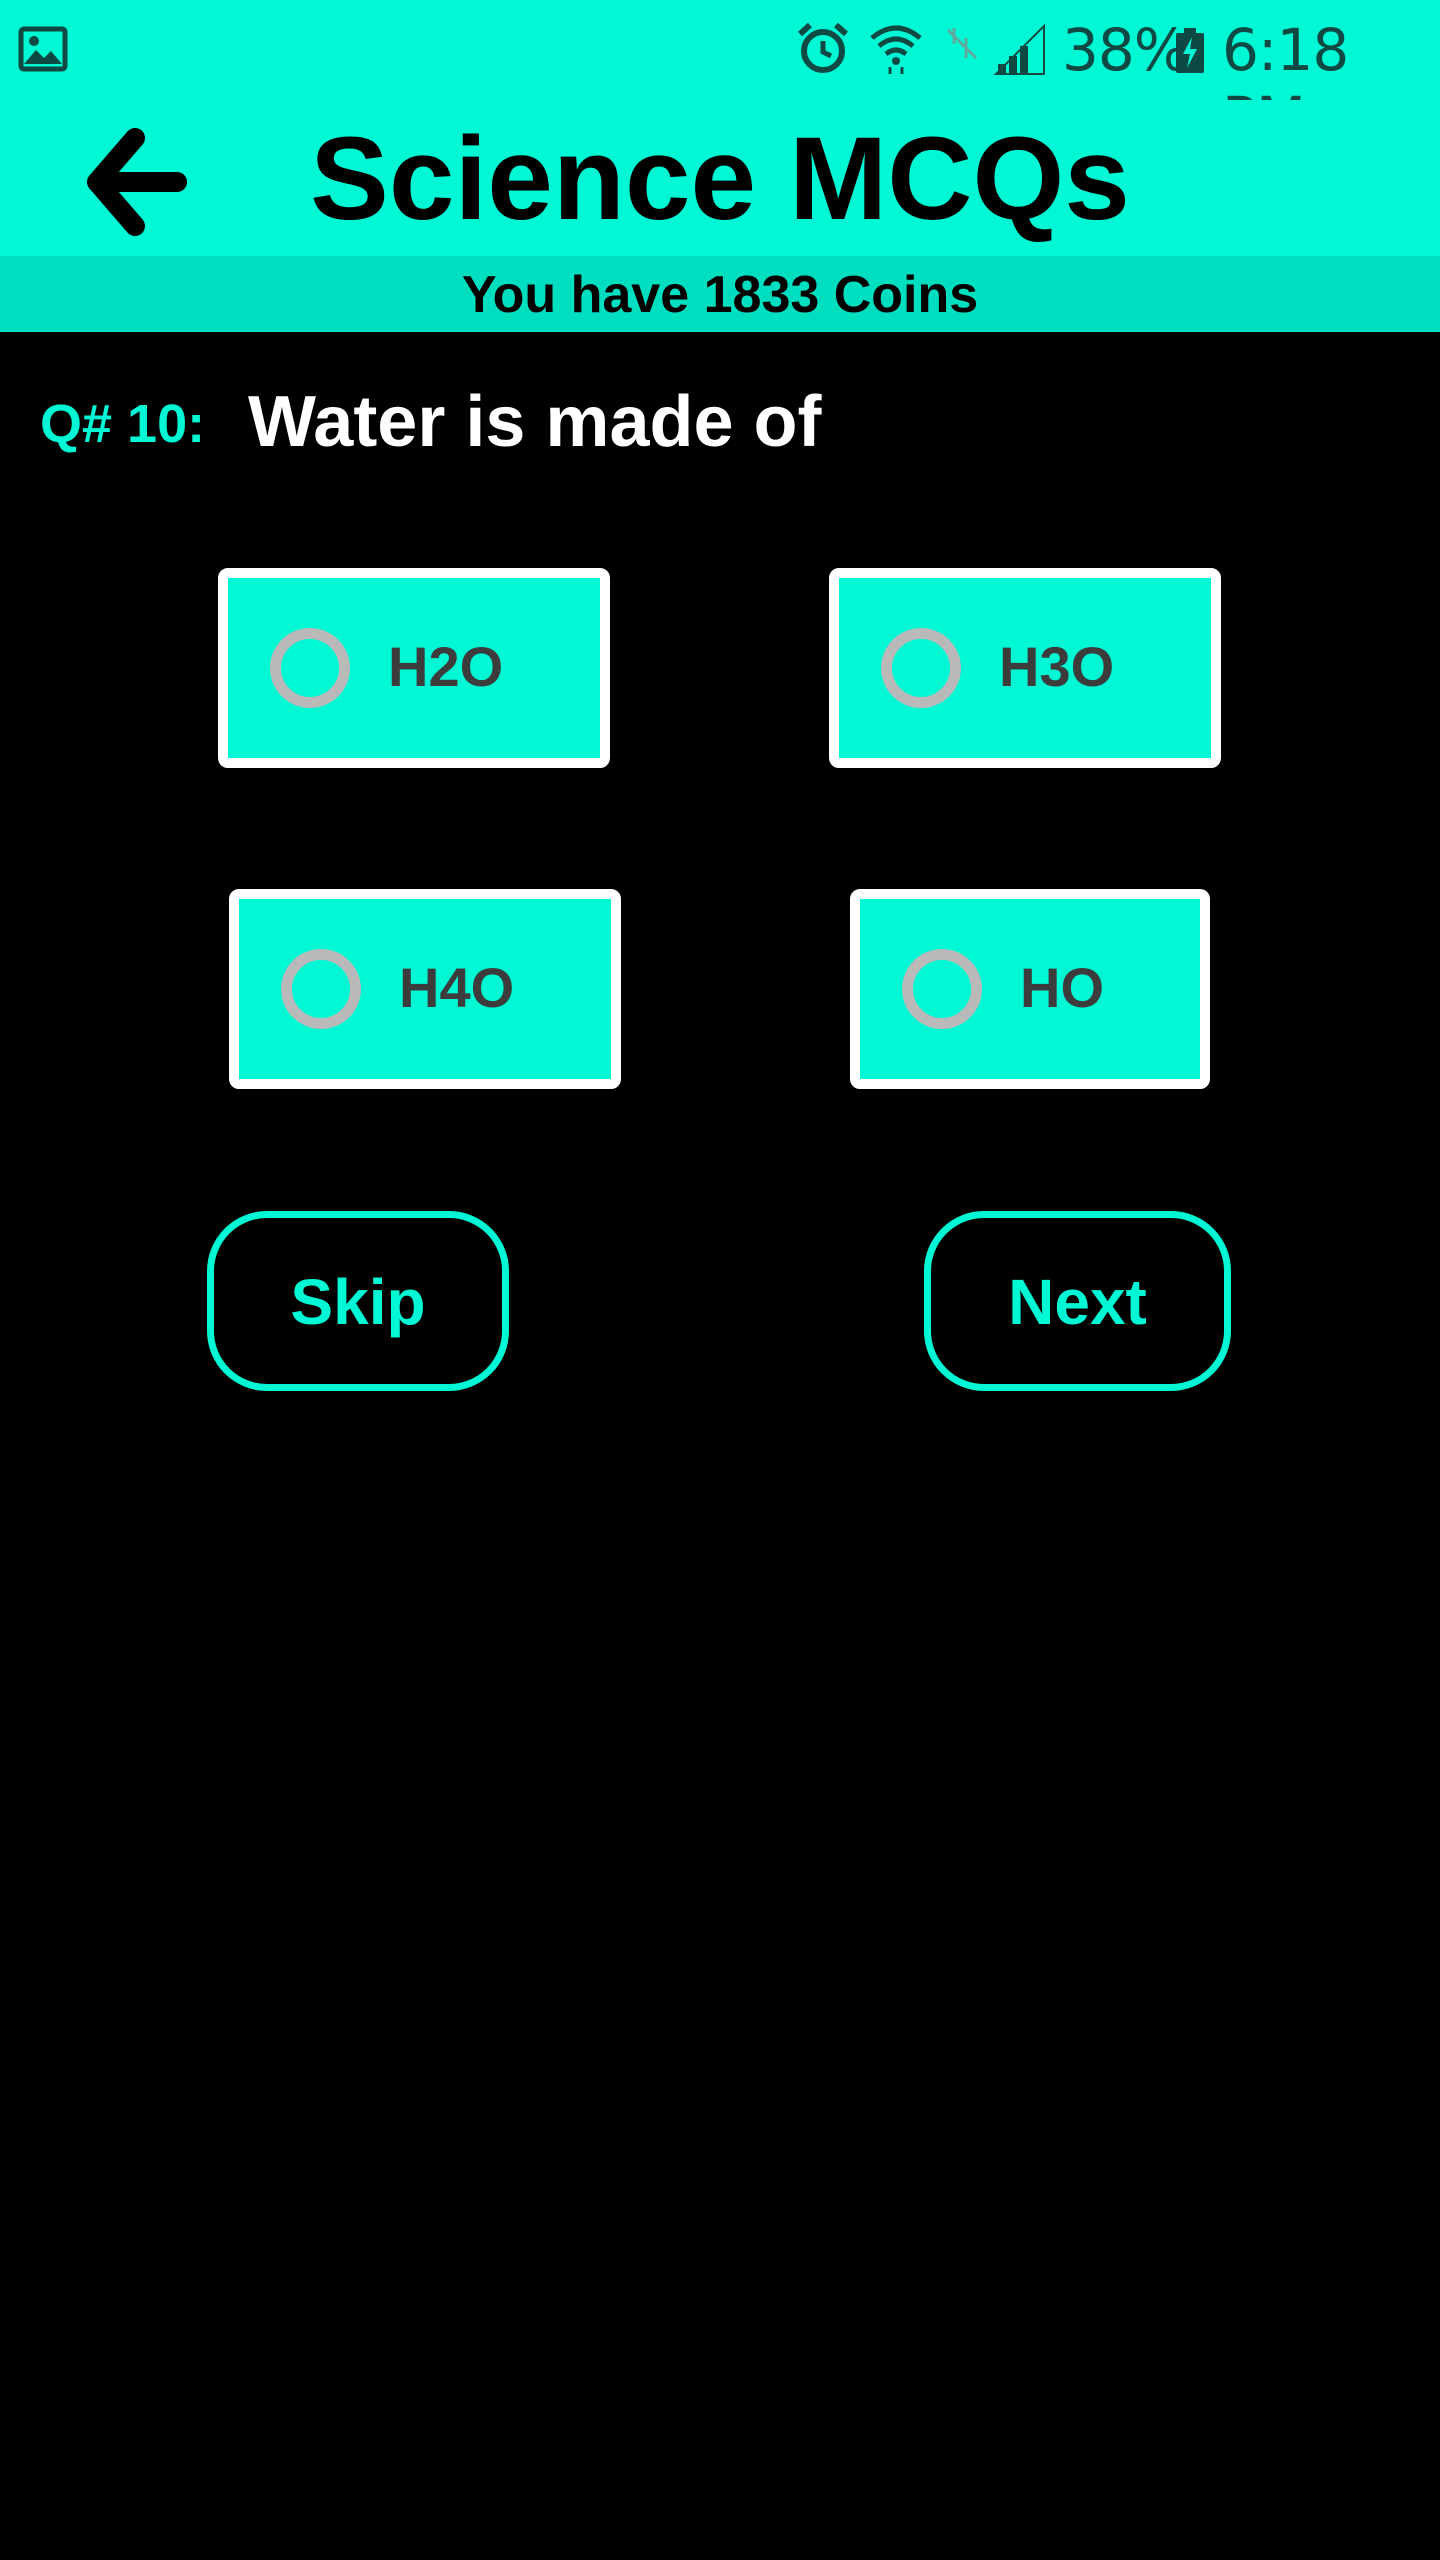 Image resolution: width=1440 pixels, height=2560 pixels. I want to click on cell-signal-icon, so click(1019, 52).